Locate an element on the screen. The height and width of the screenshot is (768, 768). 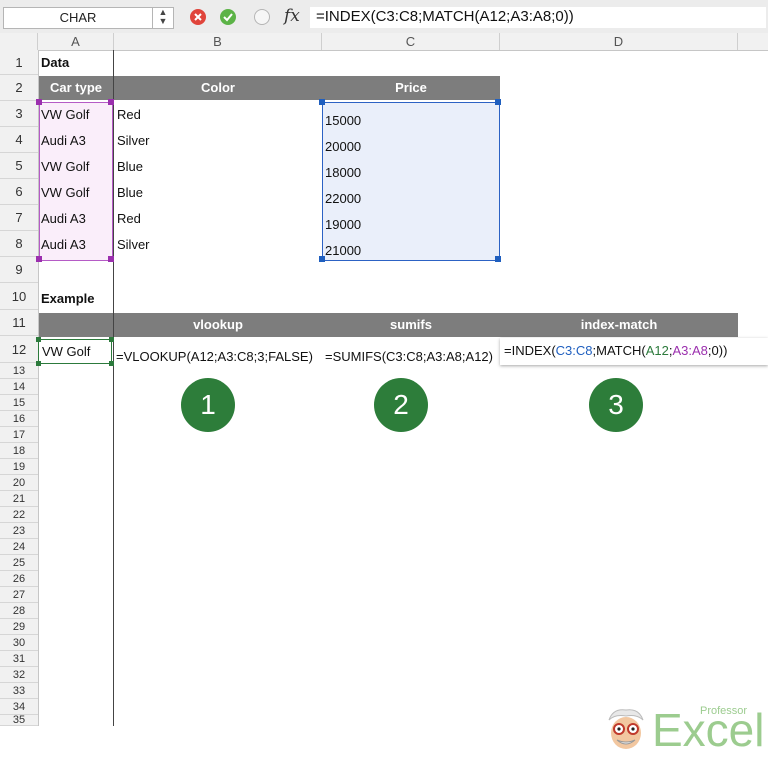
name-box-value: CHAR is located at coordinates (78, 17).